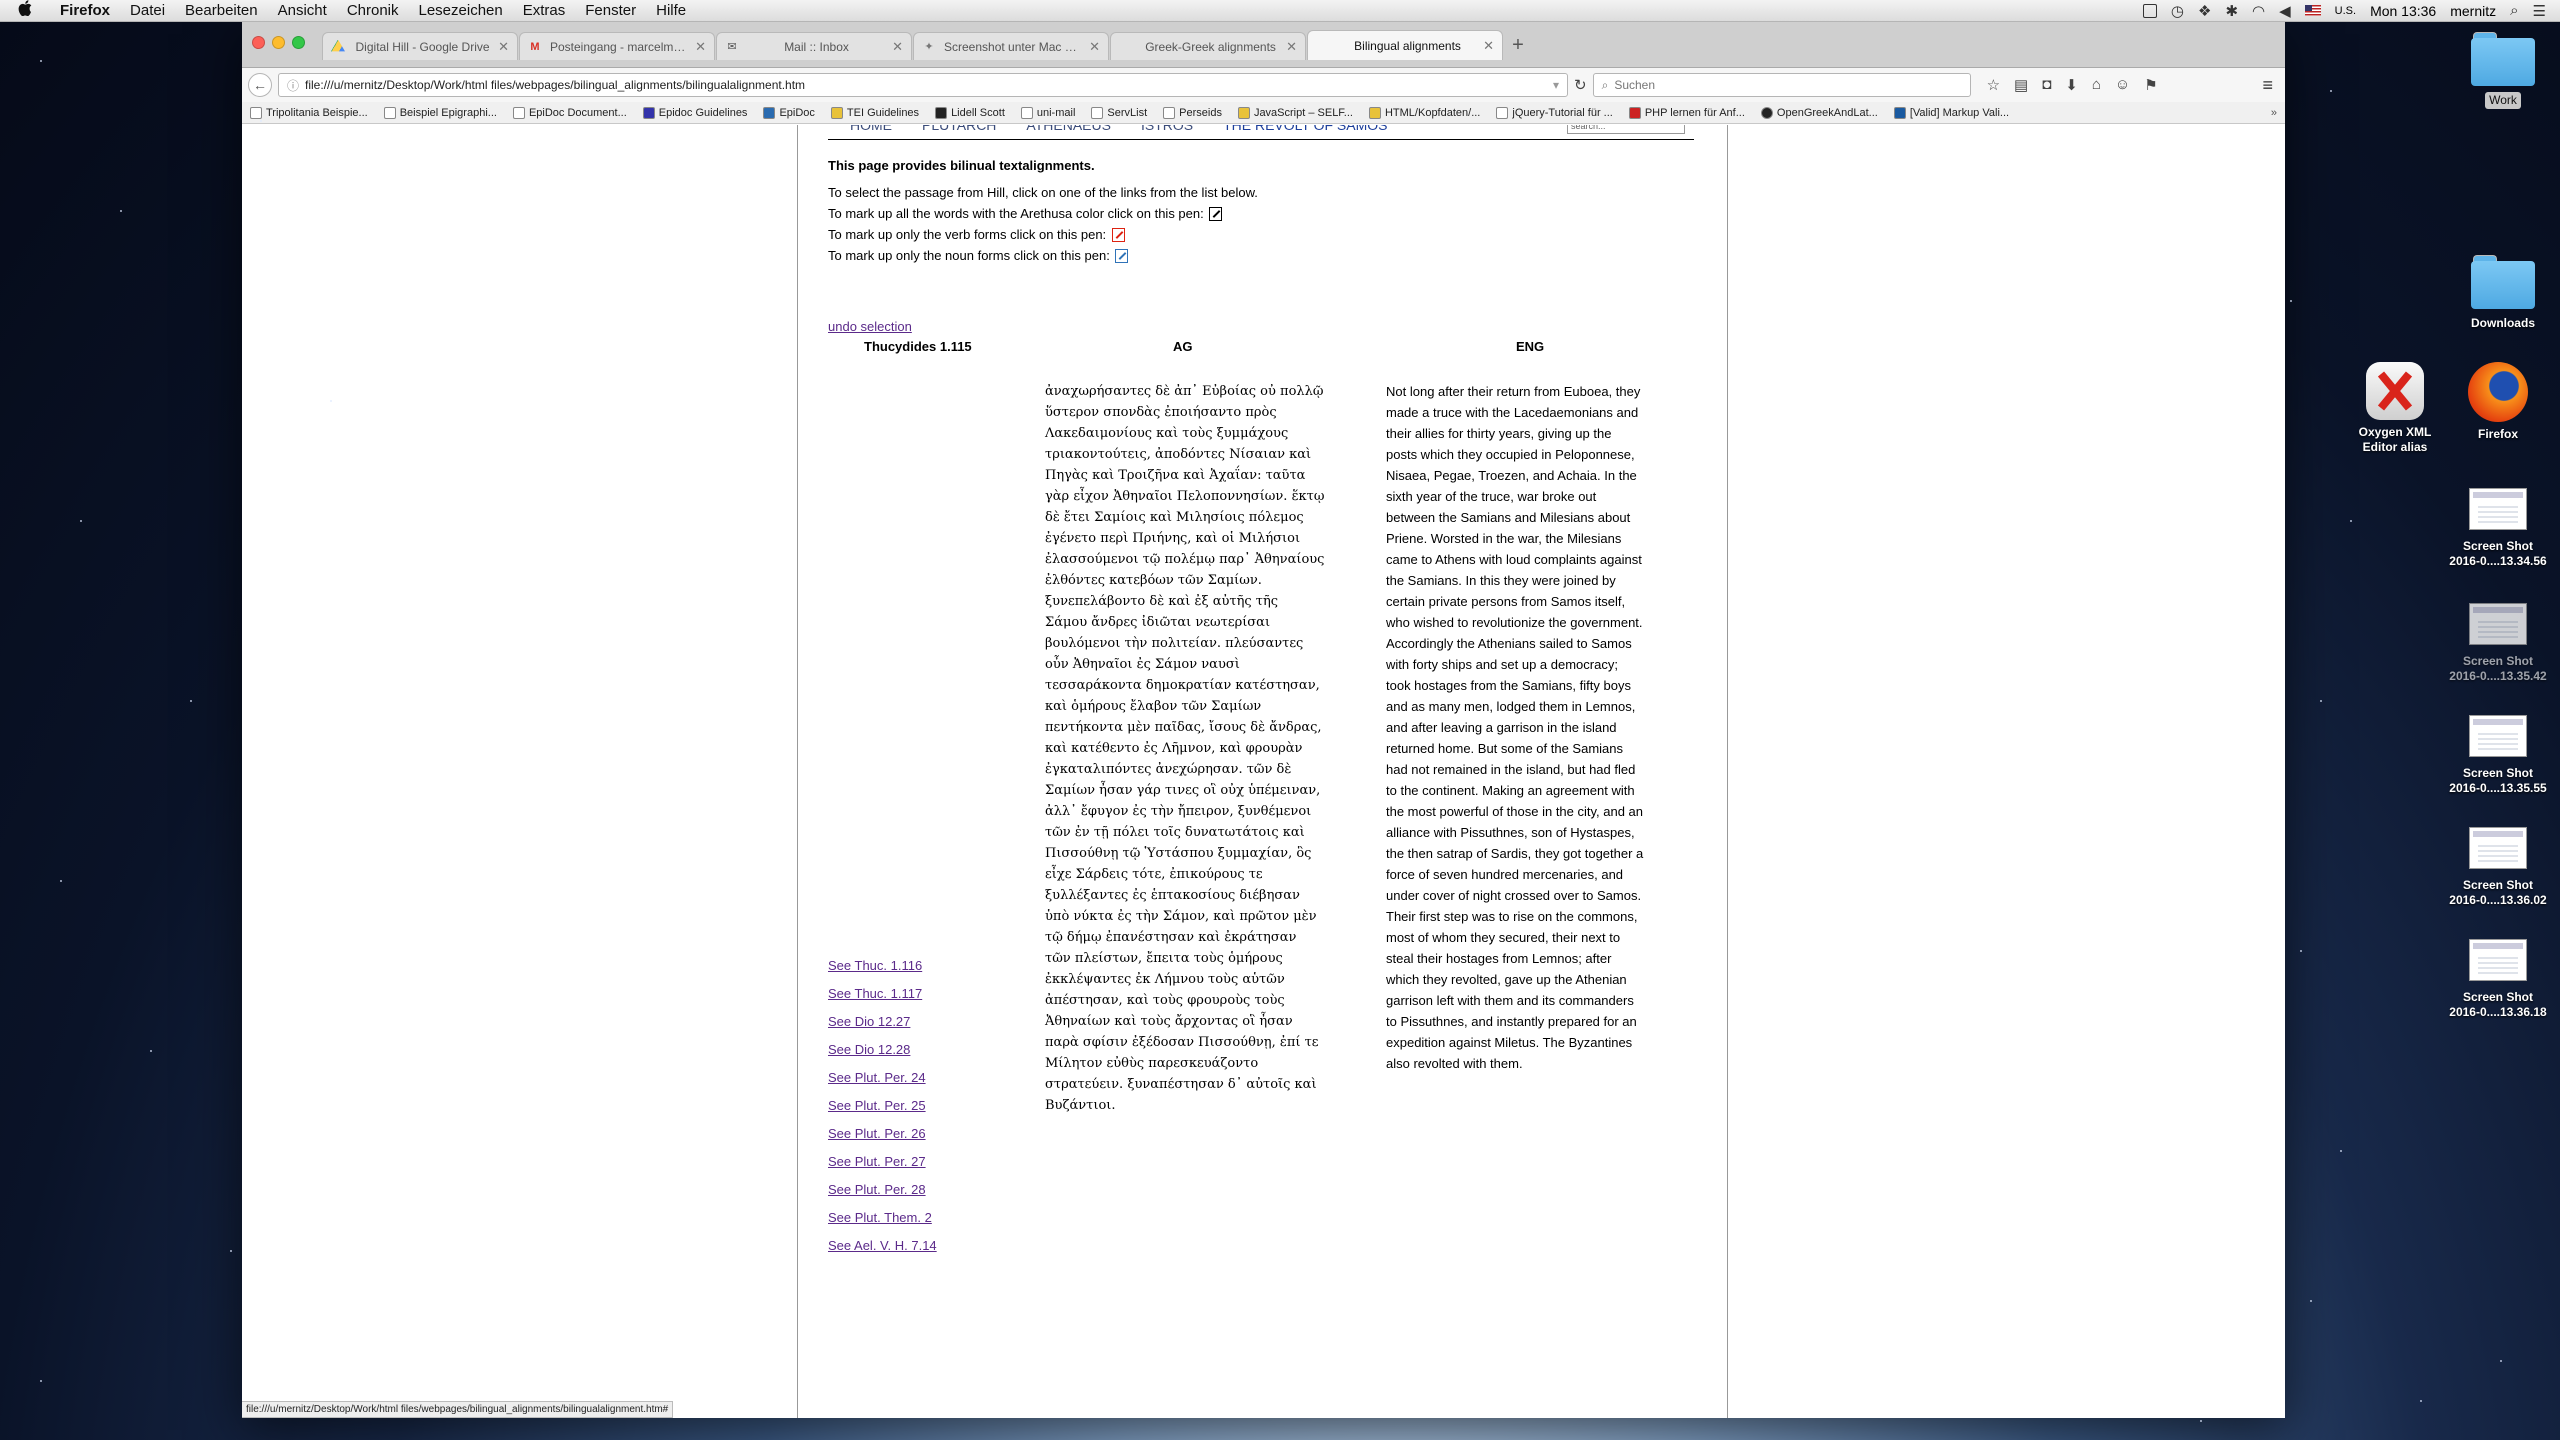  I want to click on menu-lesezeichen: Lesezeichen, so click(461, 10).